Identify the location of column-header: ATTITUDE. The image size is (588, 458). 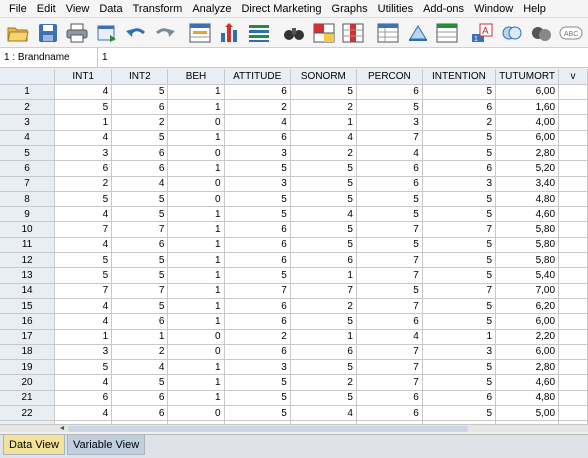
(257, 77).